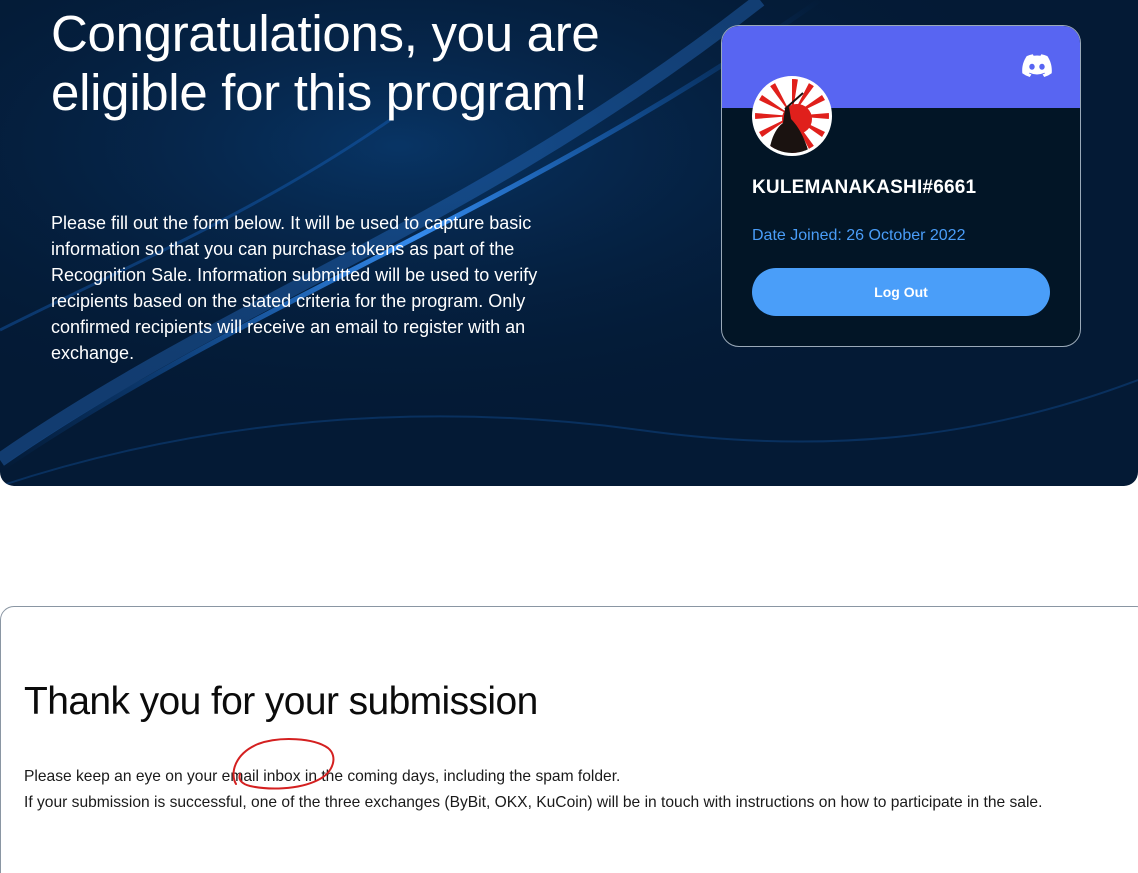  What do you see at coordinates (1037, 65) in the screenshot?
I see `discord-icon` at bounding box center [1037, 65].